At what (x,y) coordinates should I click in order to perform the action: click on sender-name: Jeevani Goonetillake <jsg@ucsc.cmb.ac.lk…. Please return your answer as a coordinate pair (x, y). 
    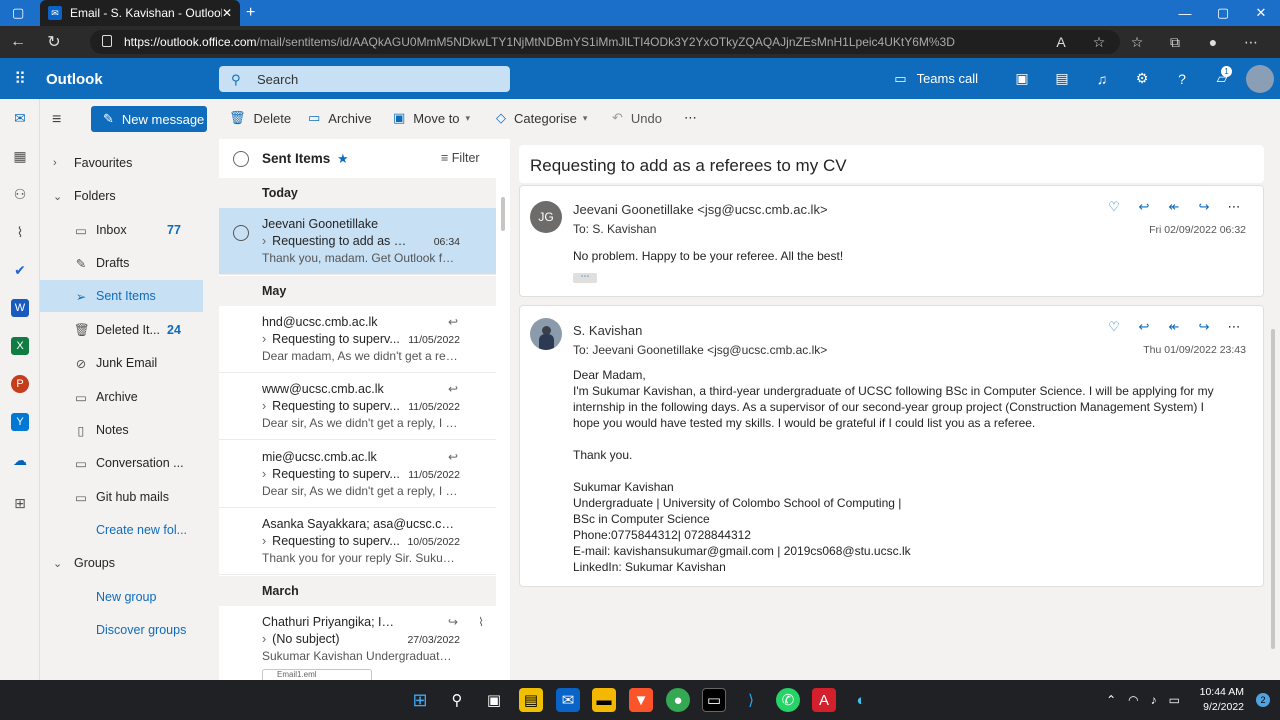
    Looking at the image, I should click on (700, 209).